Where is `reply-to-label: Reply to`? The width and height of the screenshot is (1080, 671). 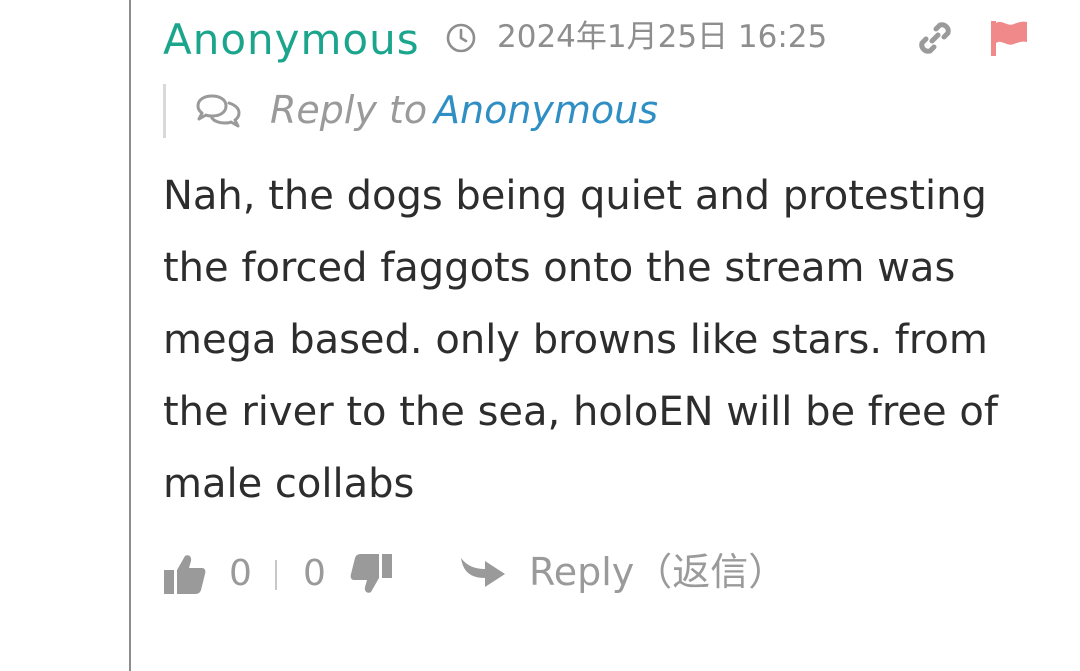 reply-to-label: Reply to is located at coordinates (349, 110).